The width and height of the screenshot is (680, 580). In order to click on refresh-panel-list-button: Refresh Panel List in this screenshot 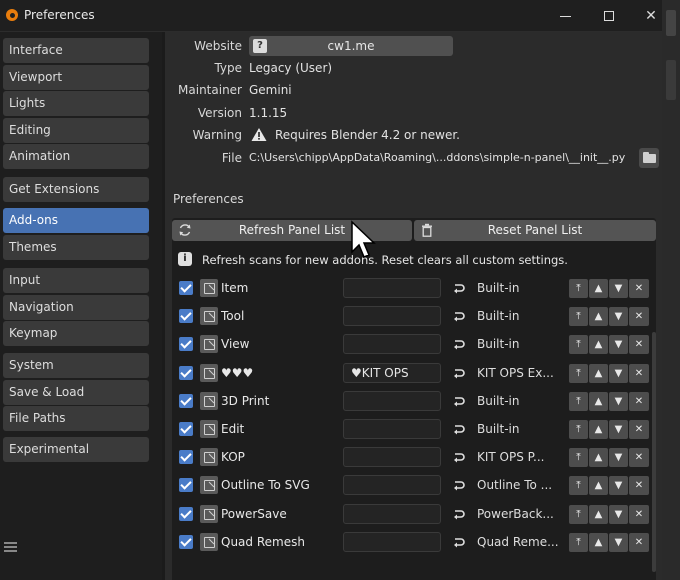, I will do `click(292, 230)`.